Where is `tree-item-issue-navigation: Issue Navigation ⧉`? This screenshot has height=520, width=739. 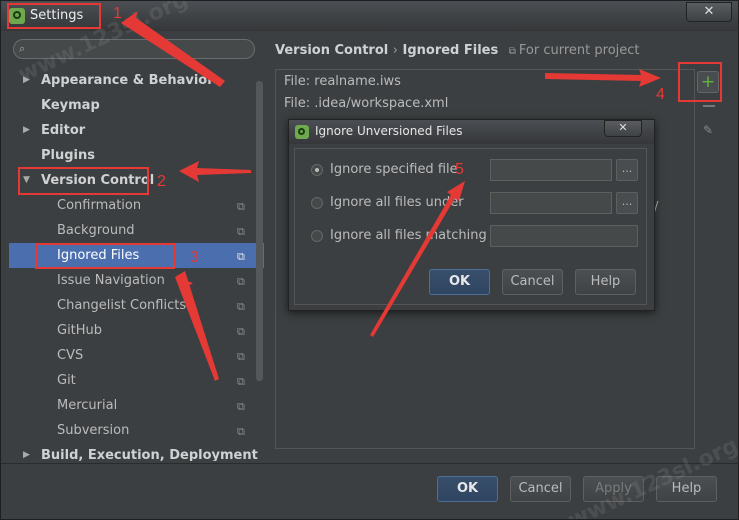
tree-item-issue-navigation: Issue Navigation ⧉ is located at coordinates (136, 280).